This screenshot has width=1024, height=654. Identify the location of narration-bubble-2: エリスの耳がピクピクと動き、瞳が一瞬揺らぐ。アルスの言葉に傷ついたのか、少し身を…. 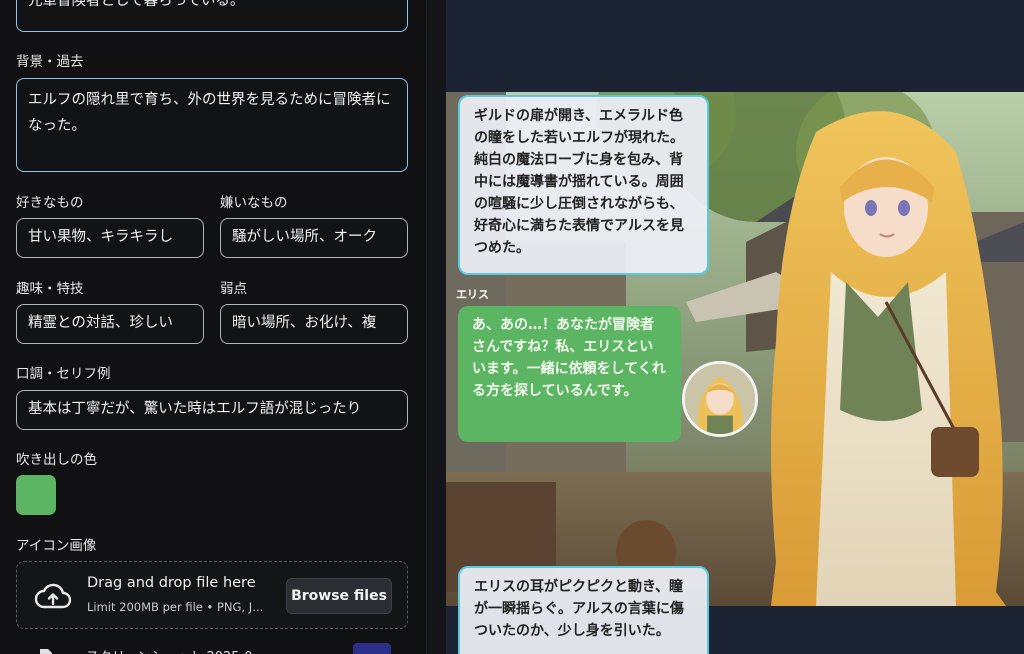
(583, 610).